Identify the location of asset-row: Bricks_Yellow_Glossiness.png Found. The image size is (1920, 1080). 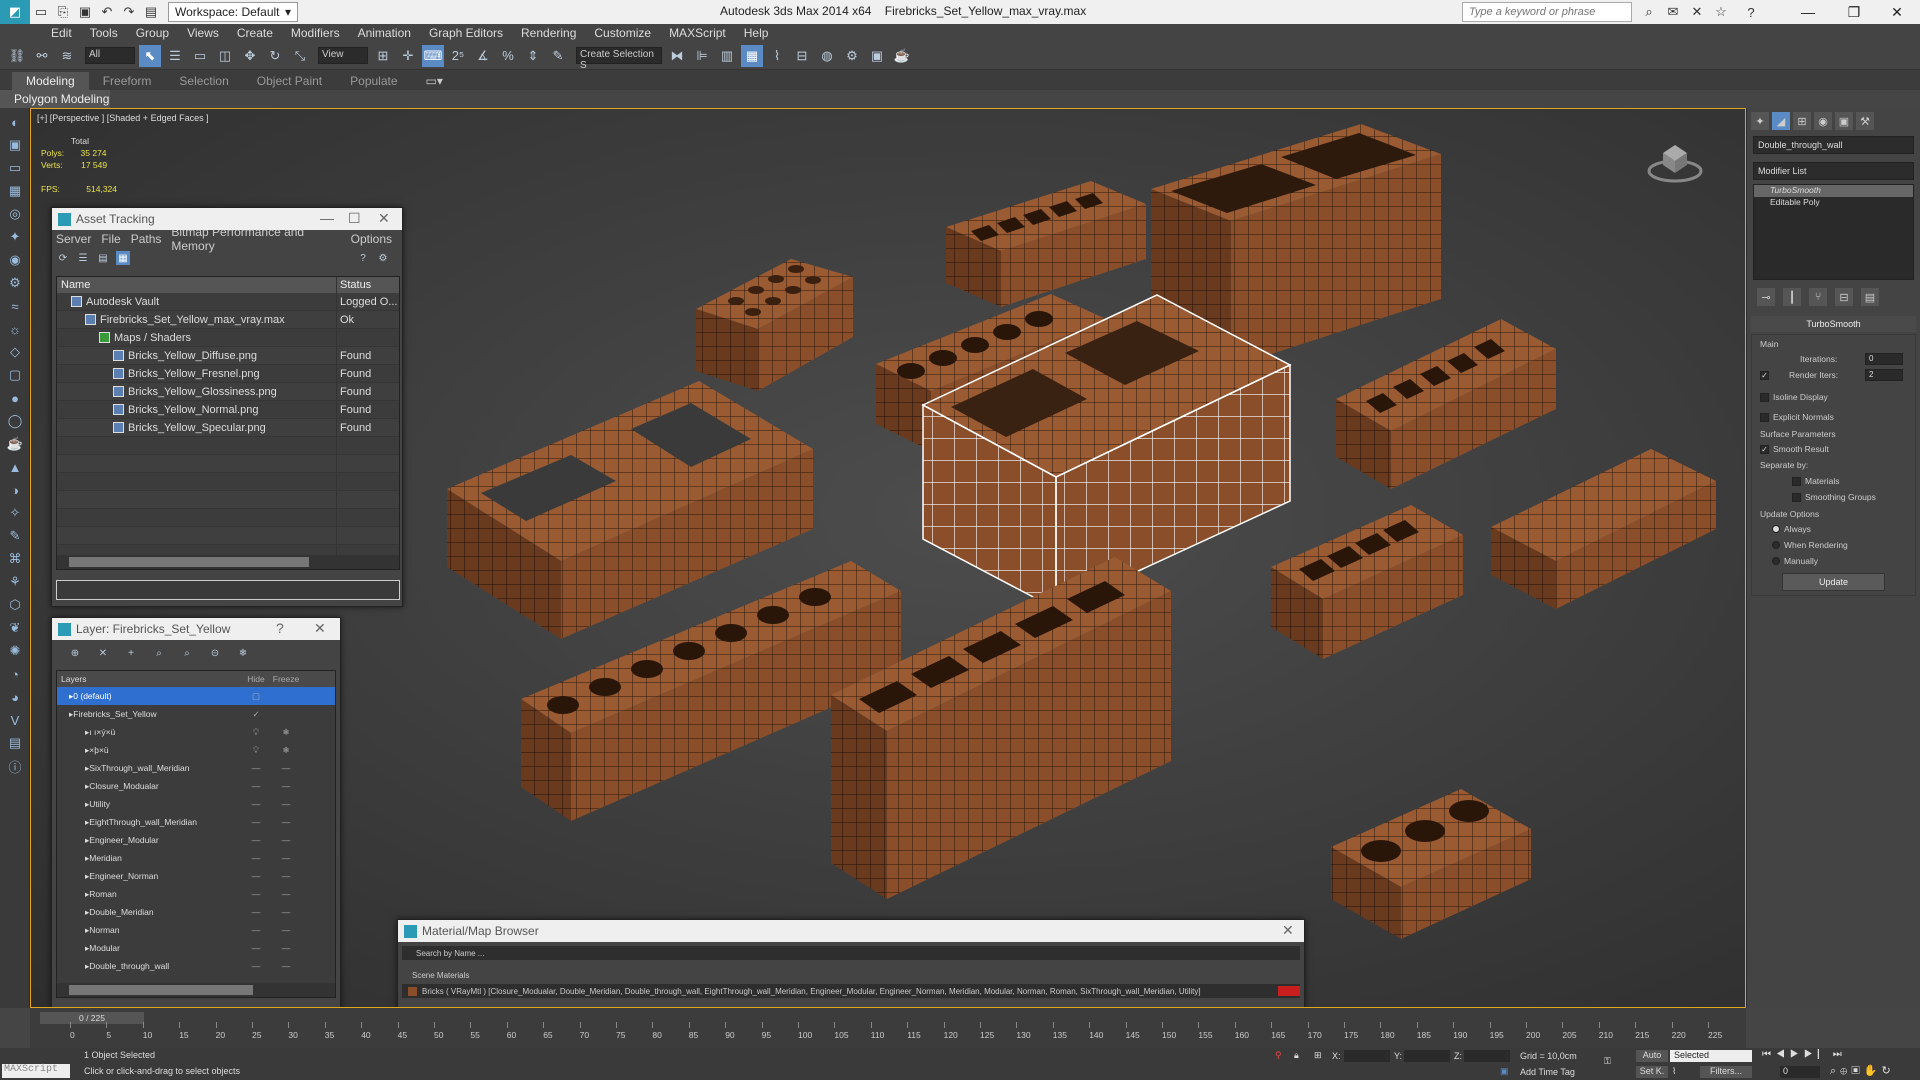
(228, 392).